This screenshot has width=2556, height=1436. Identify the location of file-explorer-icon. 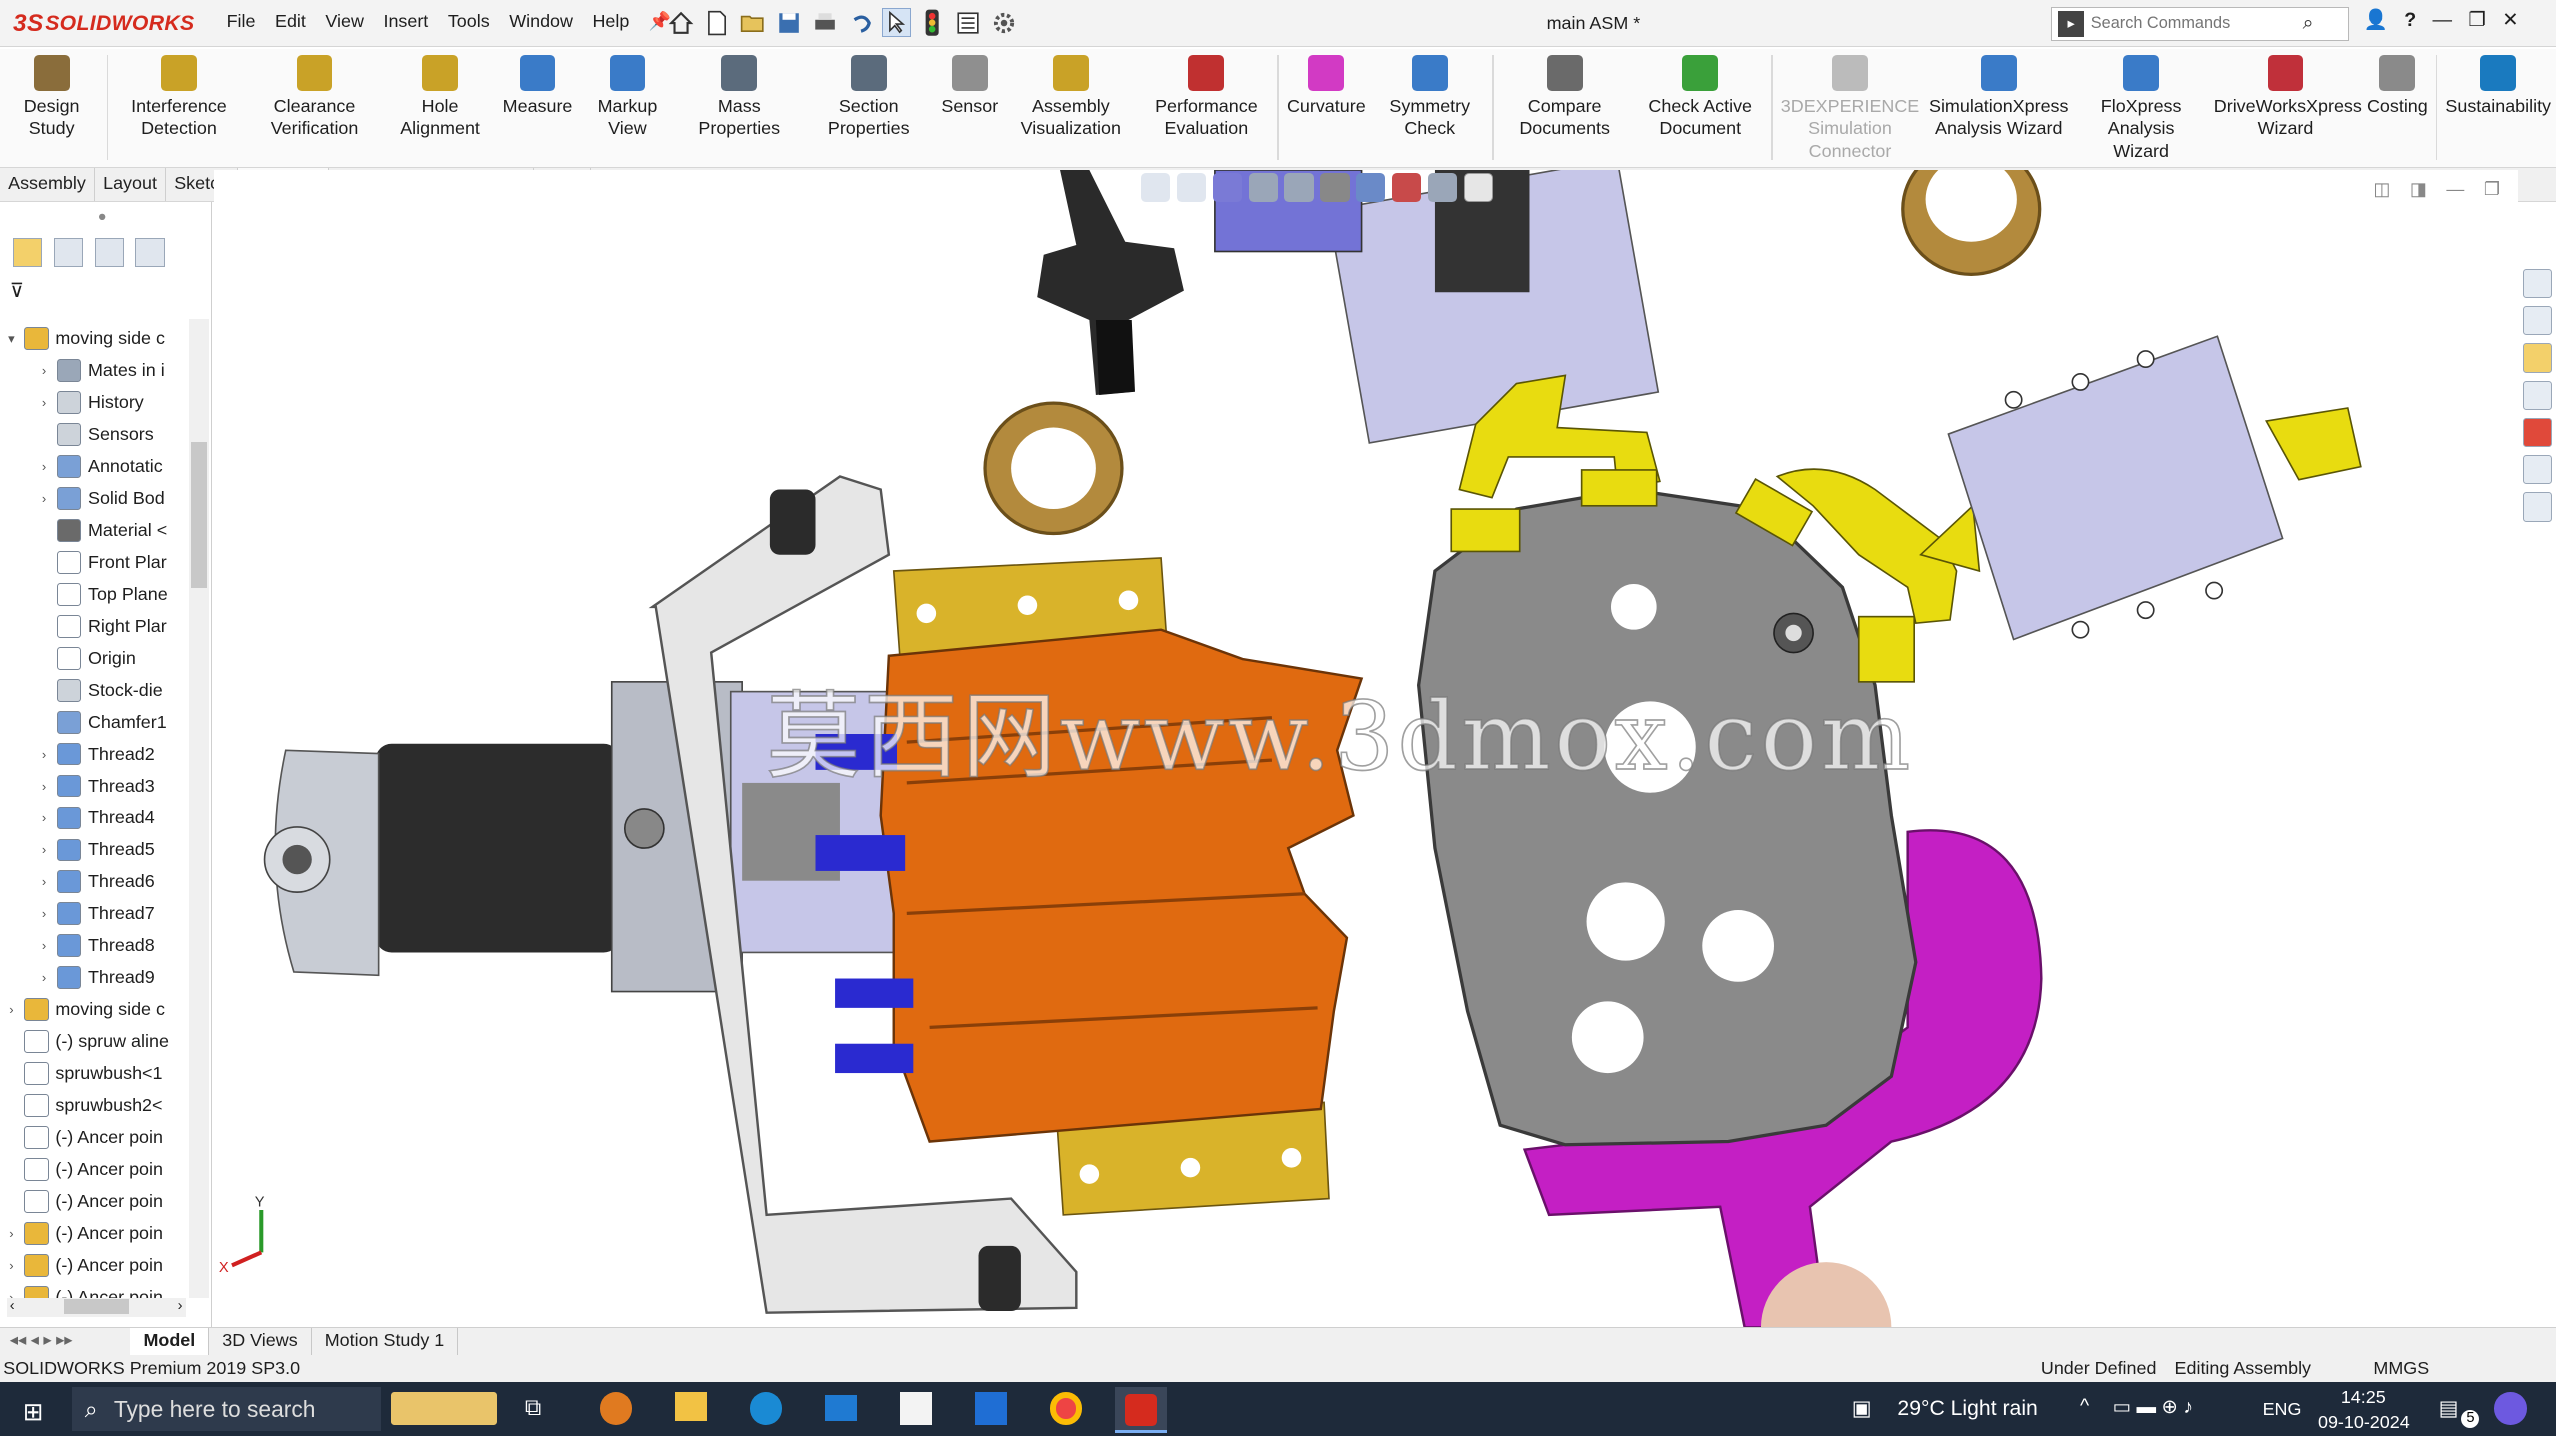
(2537, 358).